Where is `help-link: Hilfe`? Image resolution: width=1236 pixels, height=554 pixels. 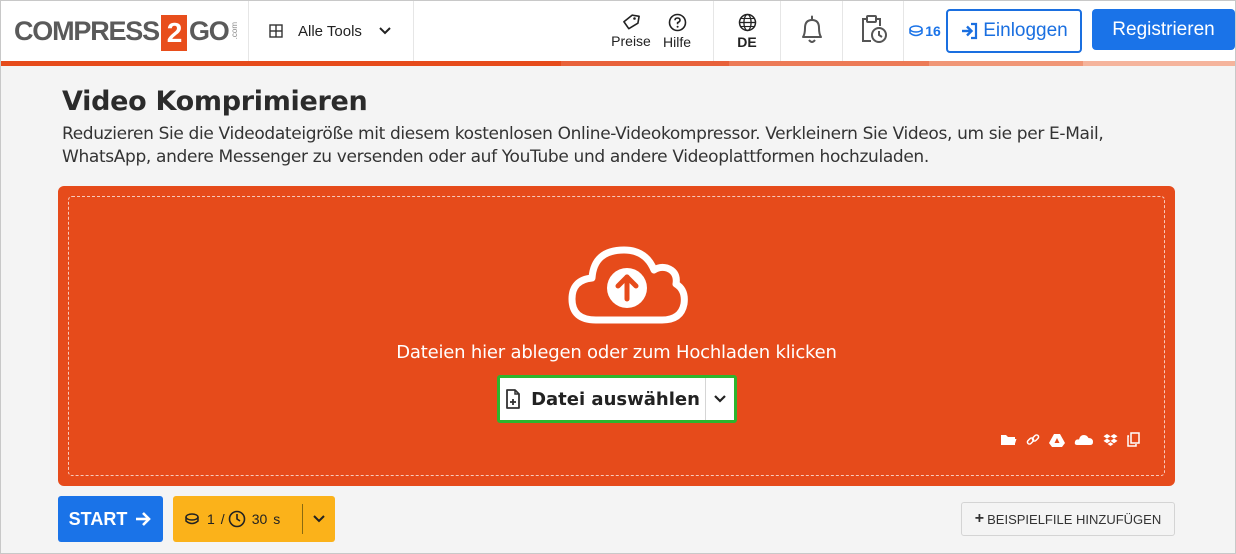 help-link: Hilfe is located at coordinates (677, 31).